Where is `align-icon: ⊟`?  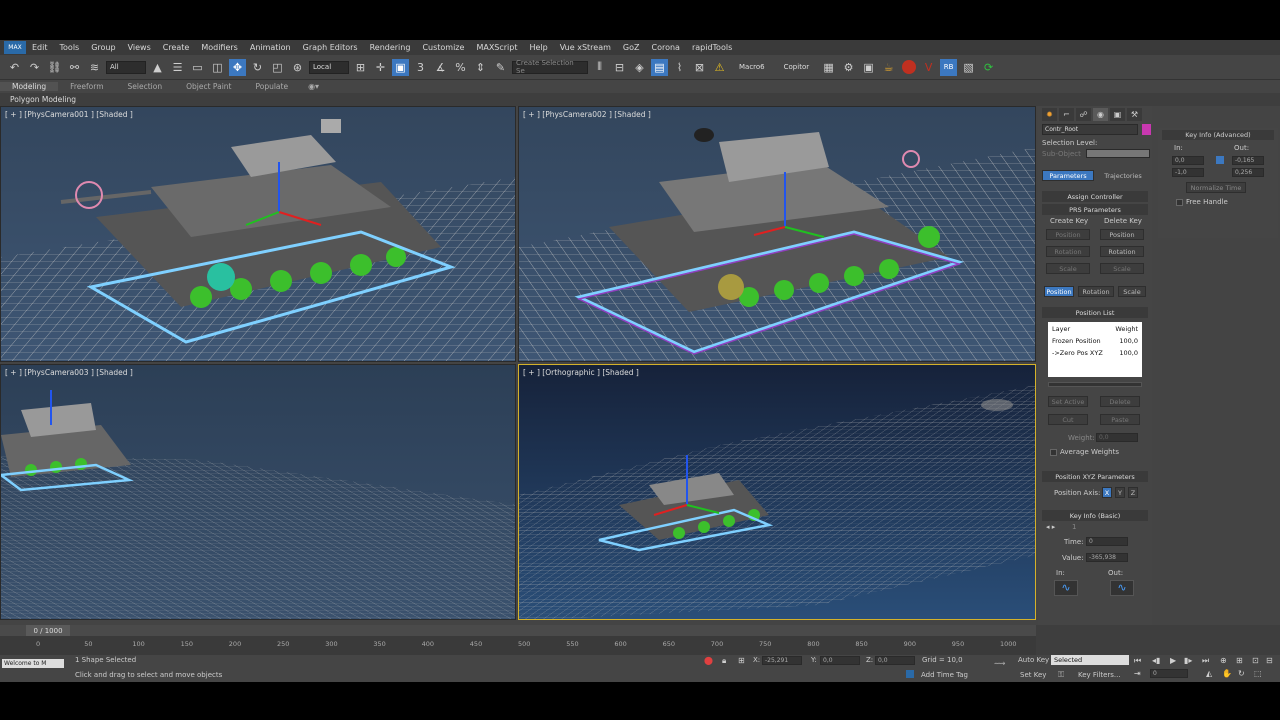 align-icon: ⊟ is located at coordinates (619, 67).